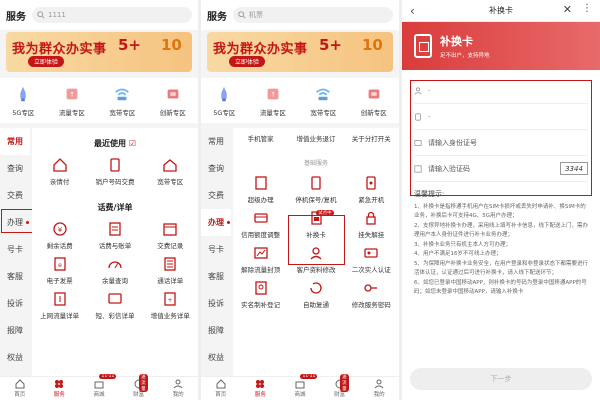 Image resolution: width=600 pixels, height=400 pixels. Describe the element at coordinates (313, 15) in the screenshot. I see `search-input: 机票` at that location.